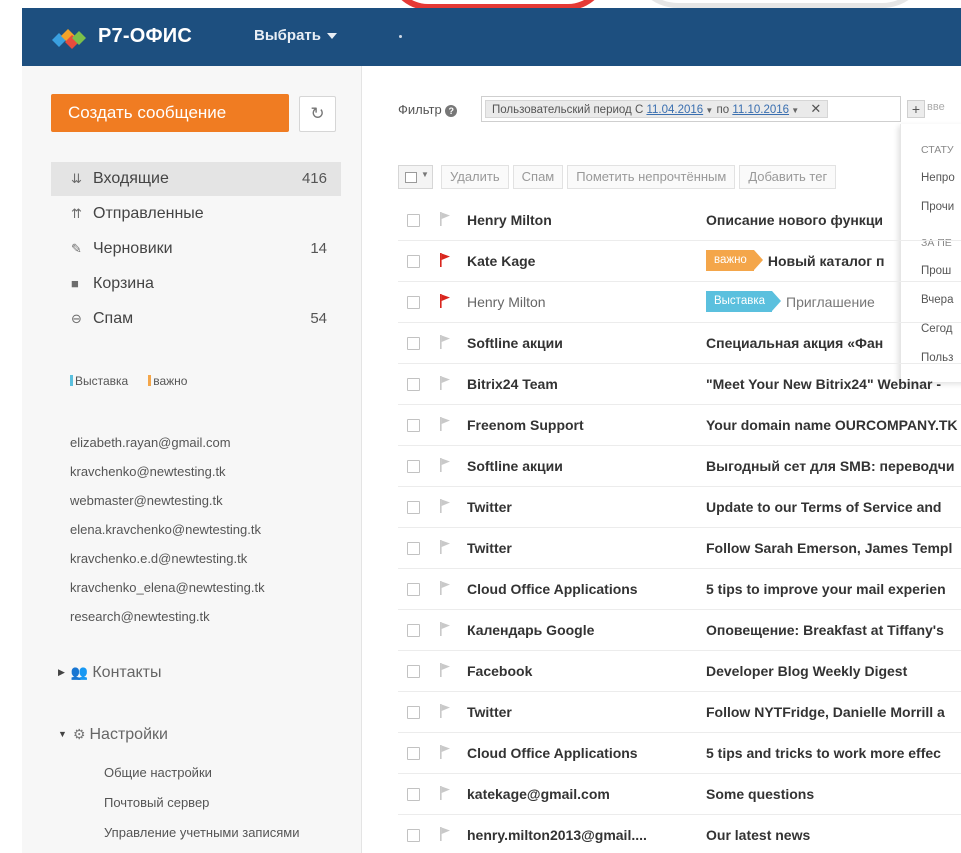  I want to click on contacts-section: ▶ 👥 Контакты, so click(109, 673).